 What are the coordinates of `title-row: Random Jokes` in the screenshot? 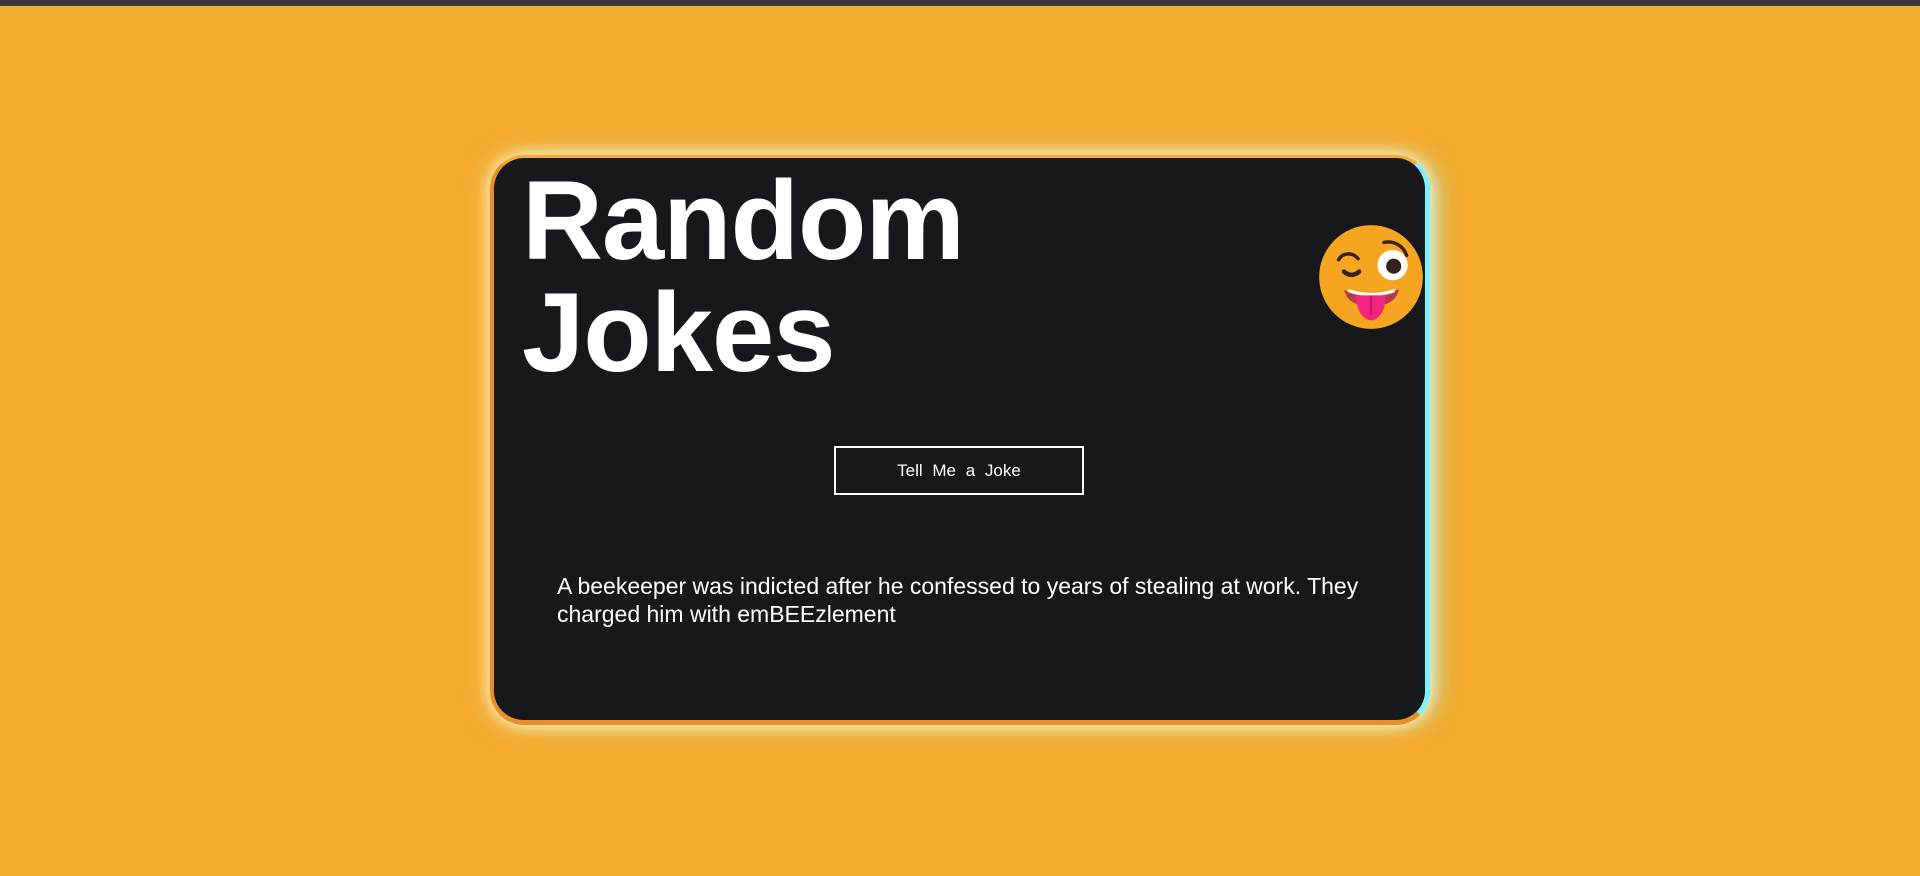 It's located at (973, 277).